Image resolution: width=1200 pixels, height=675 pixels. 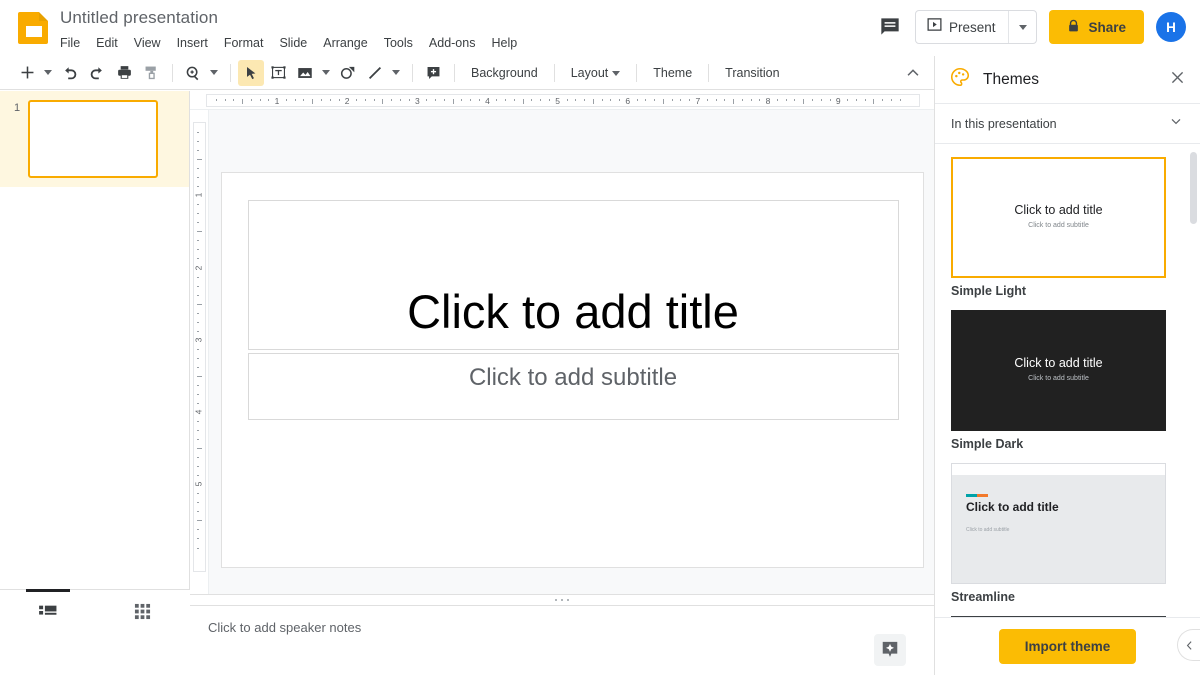 I want to click on theme-button: Theme, so click(x=672, y=73).